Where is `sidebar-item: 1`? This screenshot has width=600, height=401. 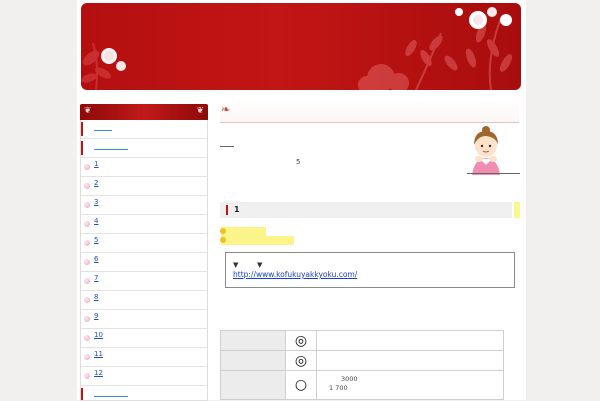
sidebar-item: 1 is located at coordinates (144, 167).